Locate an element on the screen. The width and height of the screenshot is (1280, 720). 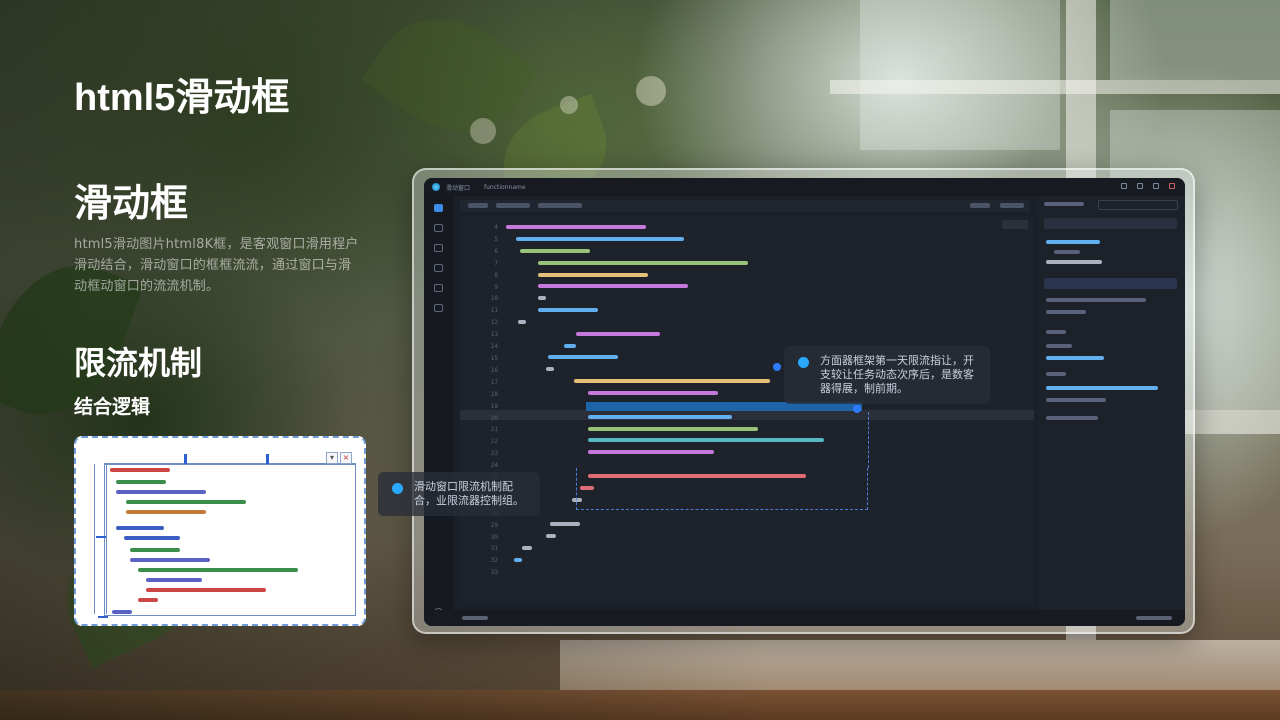
diagram-ruler is located at coordinates (230, 459).